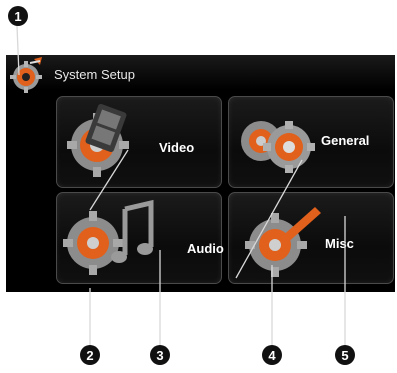 Image resolution: width=397 pixels, height=373 pixels. I want to click on misc-tile: Misc, so click(311, 238).